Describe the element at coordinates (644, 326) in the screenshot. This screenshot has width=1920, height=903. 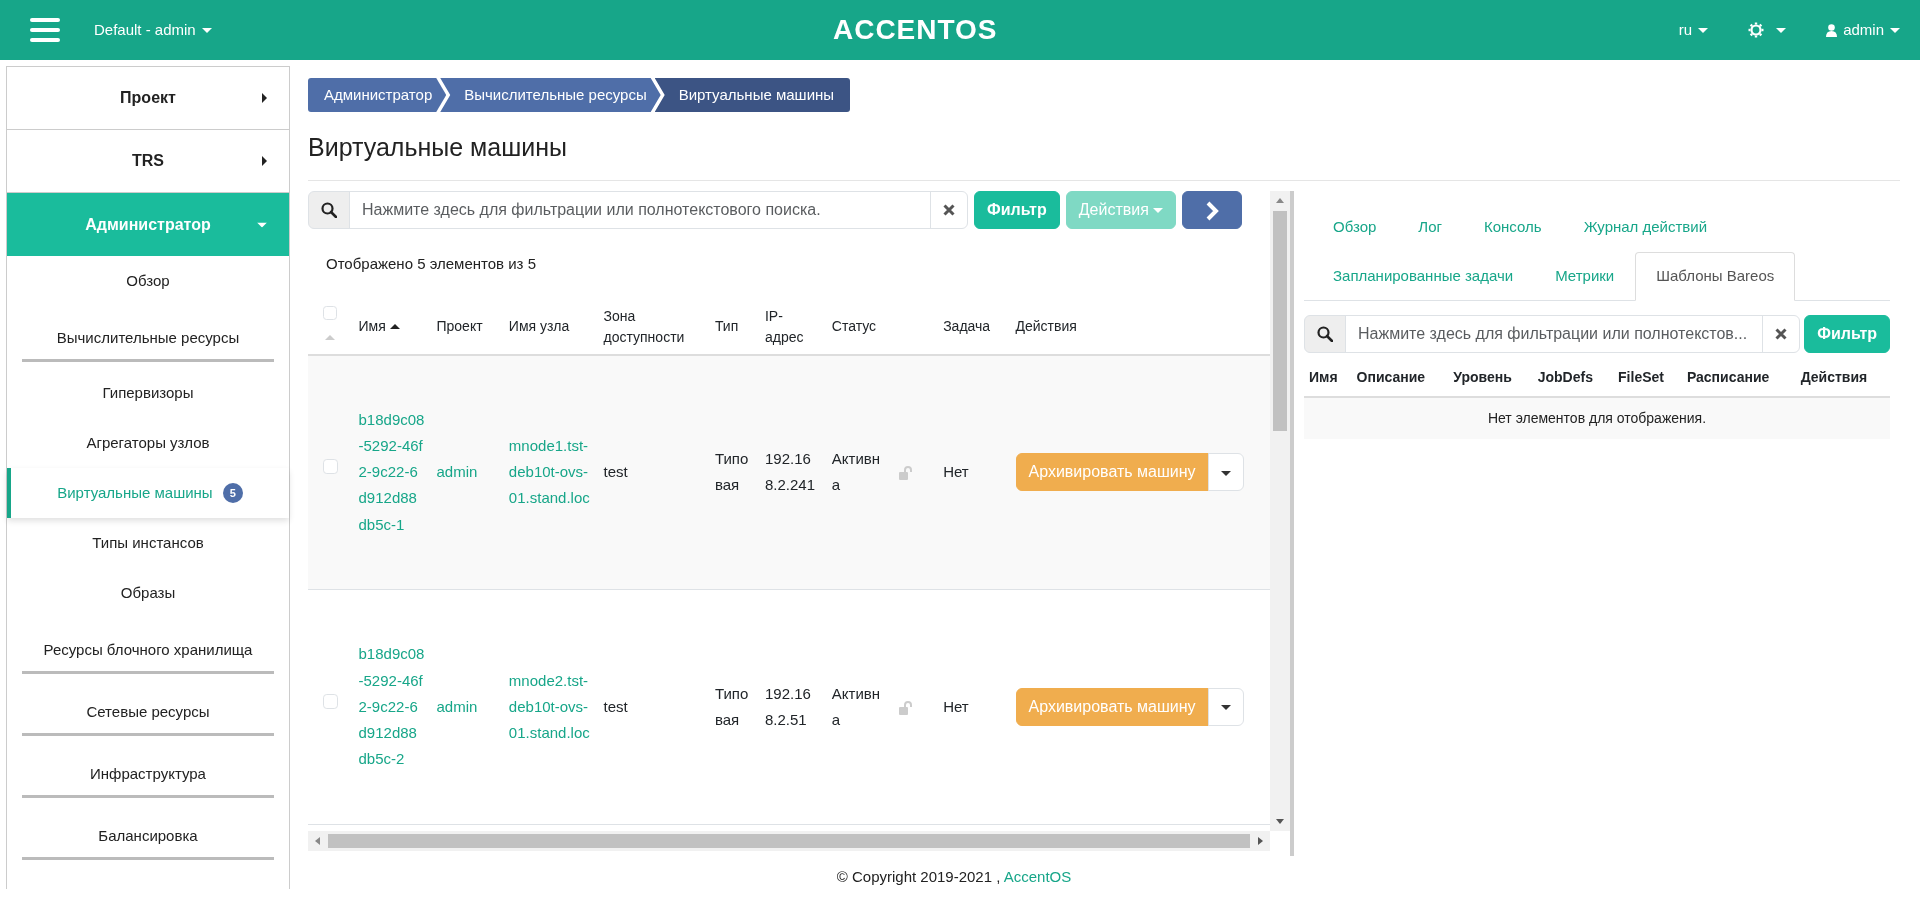
I see `column-header: Зона доступности` at that location.